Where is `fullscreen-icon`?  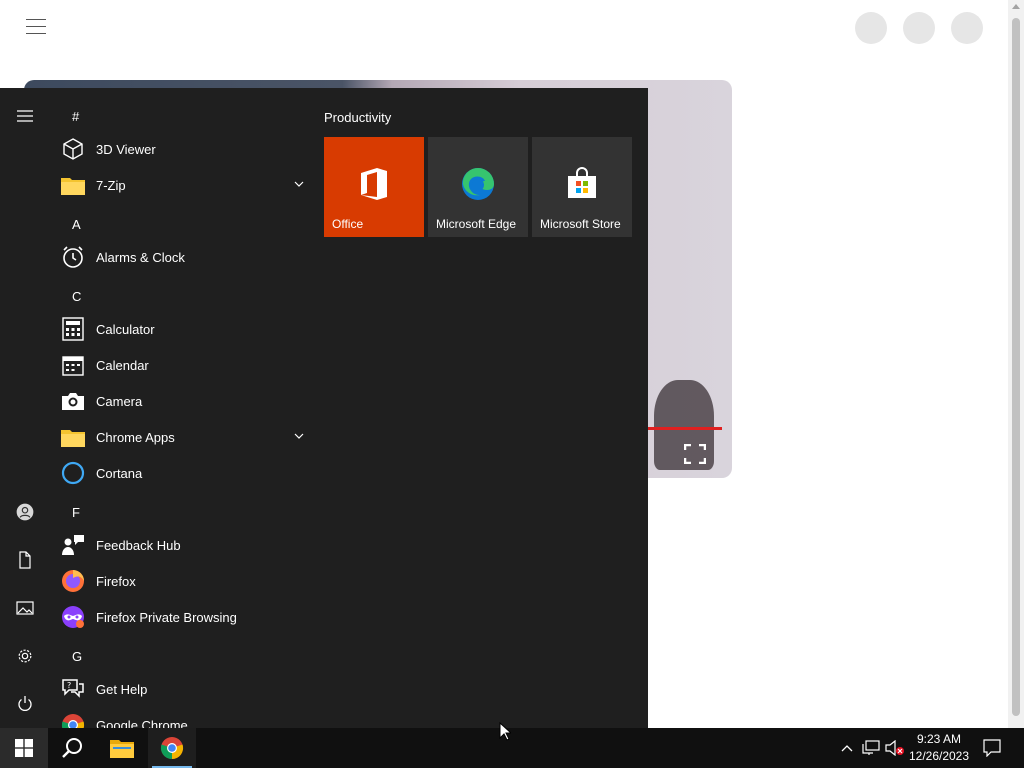 fullscreen-icon is located at coordinates (695, 454).